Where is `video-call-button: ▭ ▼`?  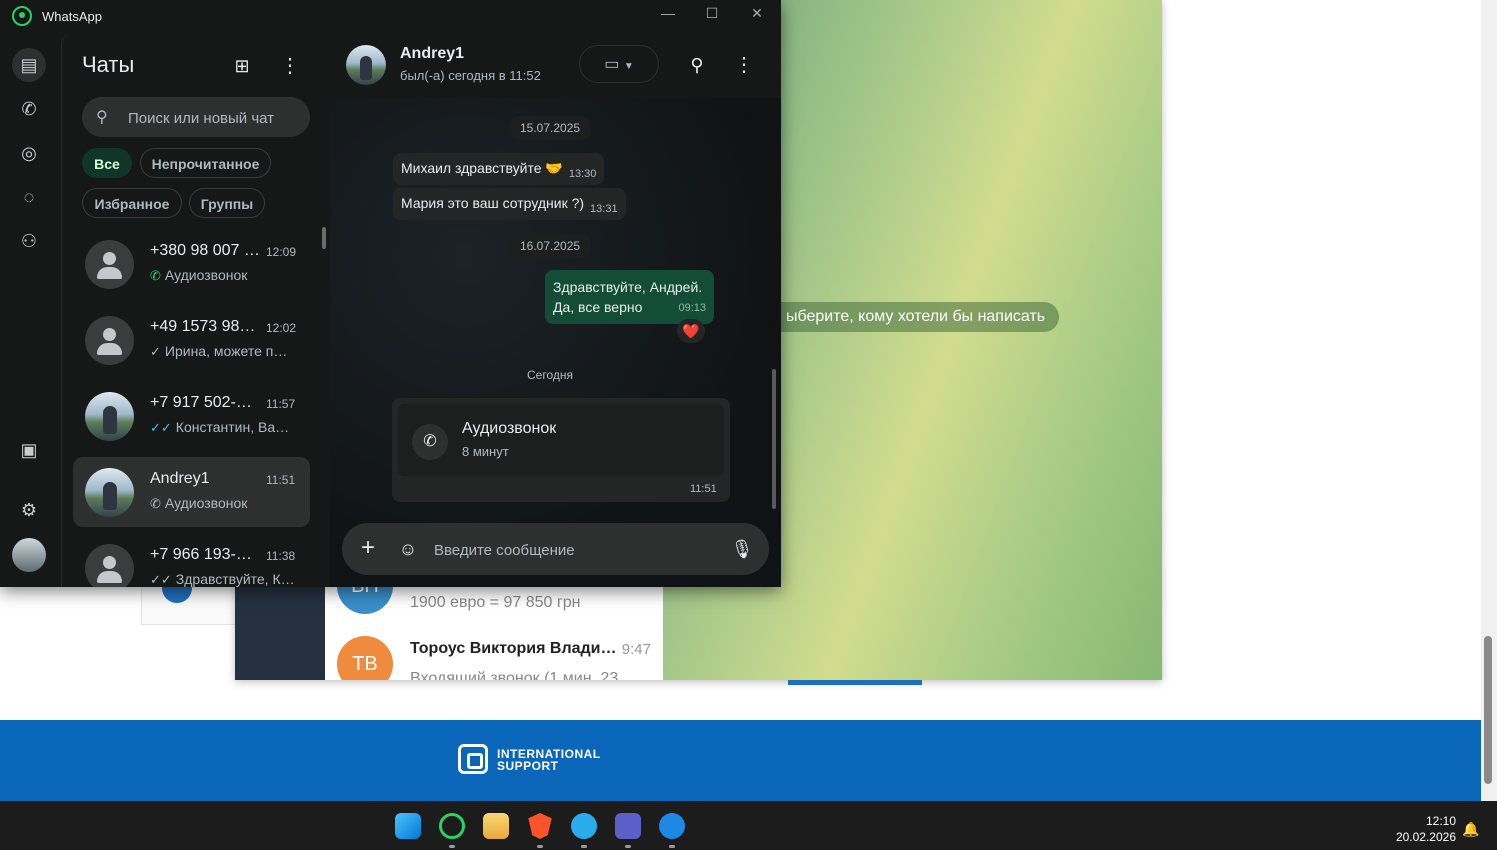 video-call-button: ▭ ▼ is located at coordinates (619, 64).